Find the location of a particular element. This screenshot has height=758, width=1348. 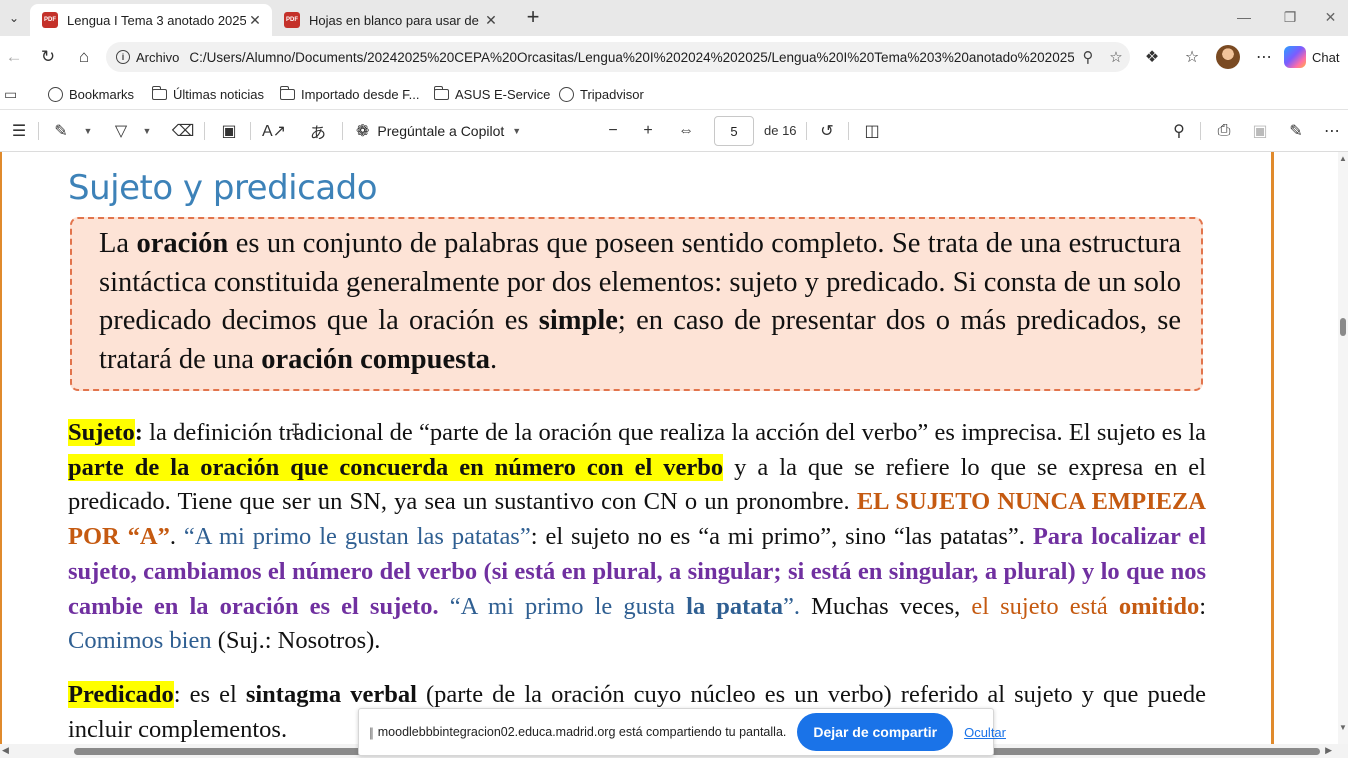

more-icon: ⋯ is located at coordinates (1264, 57).